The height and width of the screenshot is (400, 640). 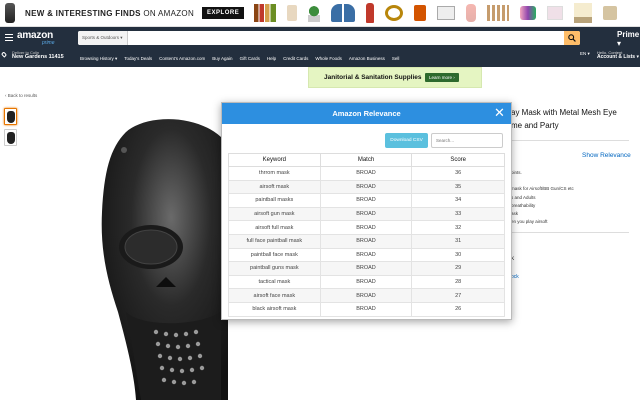 I want to click on table-header-row: Keyword Match Score, so click(x=366, y=160).